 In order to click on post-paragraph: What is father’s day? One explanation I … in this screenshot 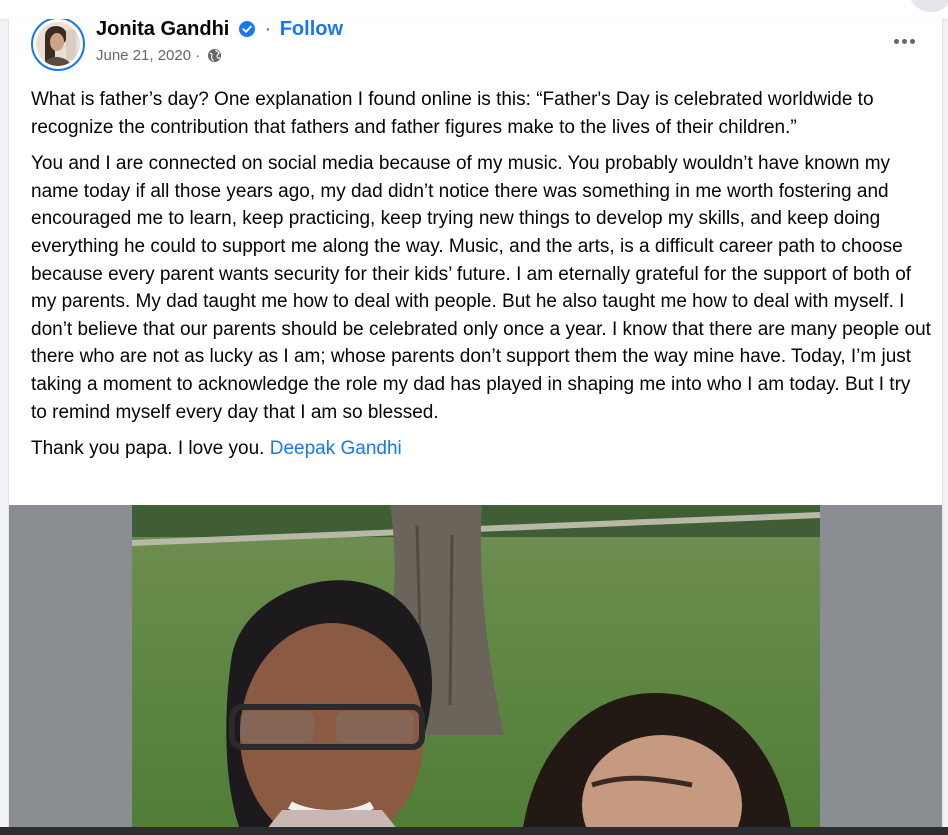, I will do `click(452, 113)`.